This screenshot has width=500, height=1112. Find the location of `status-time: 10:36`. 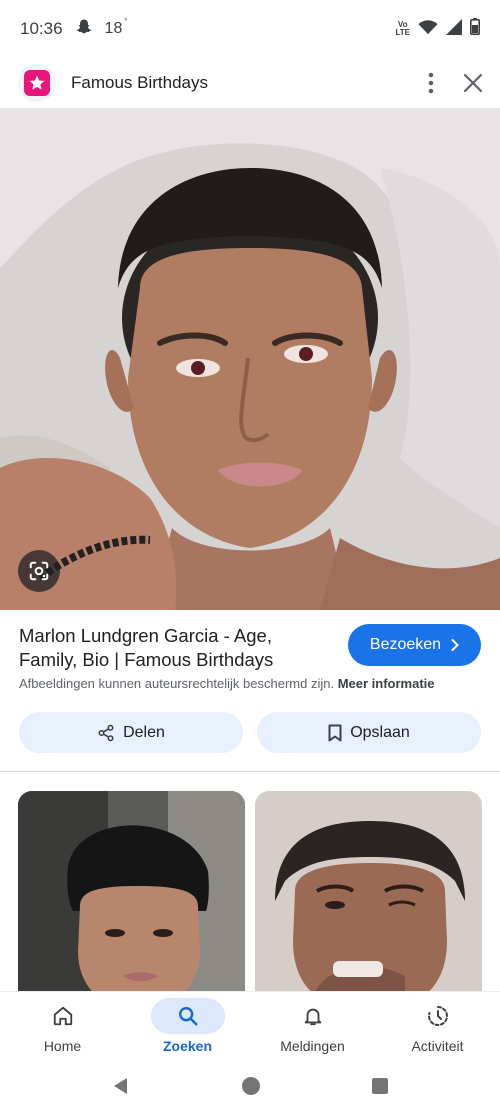

status-time: 10:36 is located at coordinates (41, 28).